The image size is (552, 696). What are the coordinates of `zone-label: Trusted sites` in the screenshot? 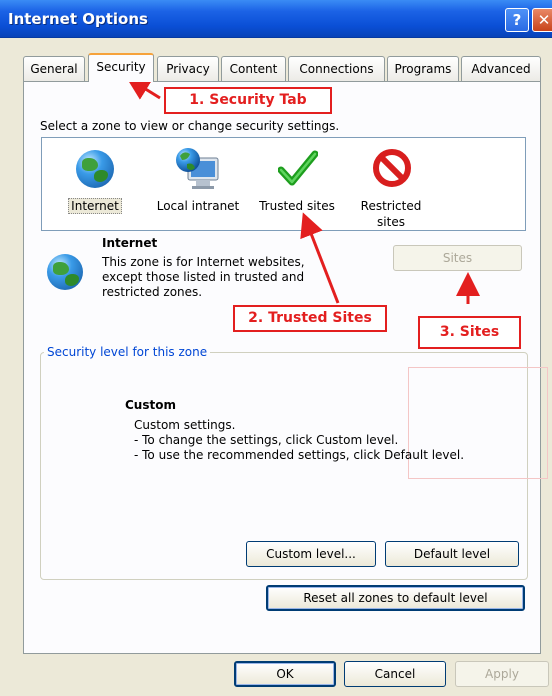 It's located at (297, 206).